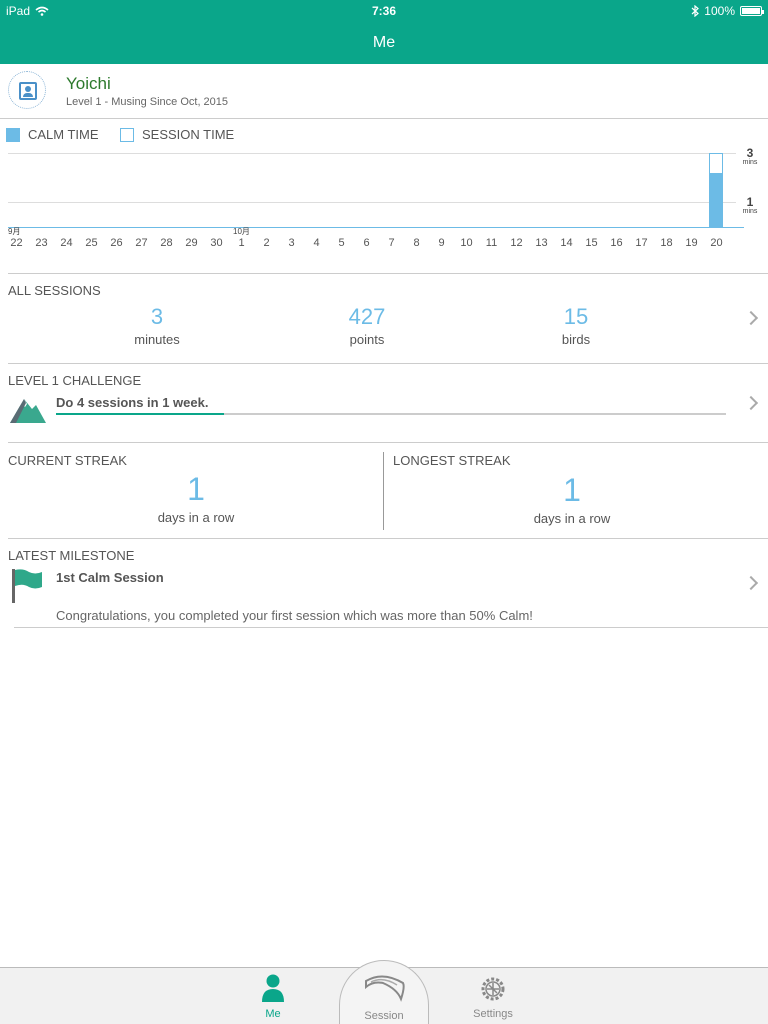  I want to click on x-tick-label: 17, so click(641, 243).